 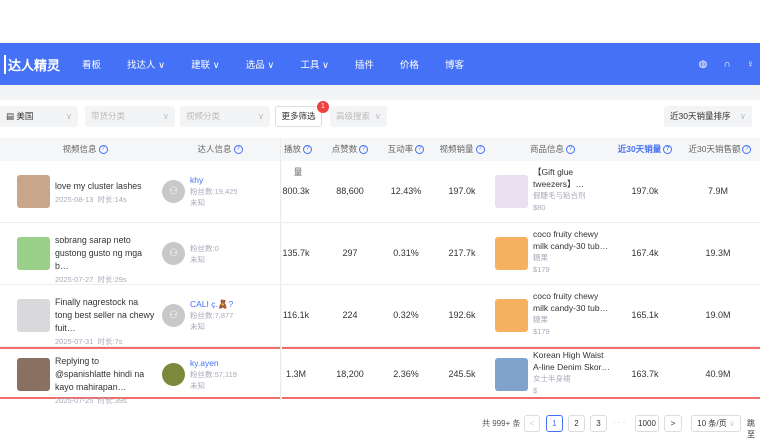 I want to click on creator-name: CALI ç.🧸?, so click(x=211, y=304).